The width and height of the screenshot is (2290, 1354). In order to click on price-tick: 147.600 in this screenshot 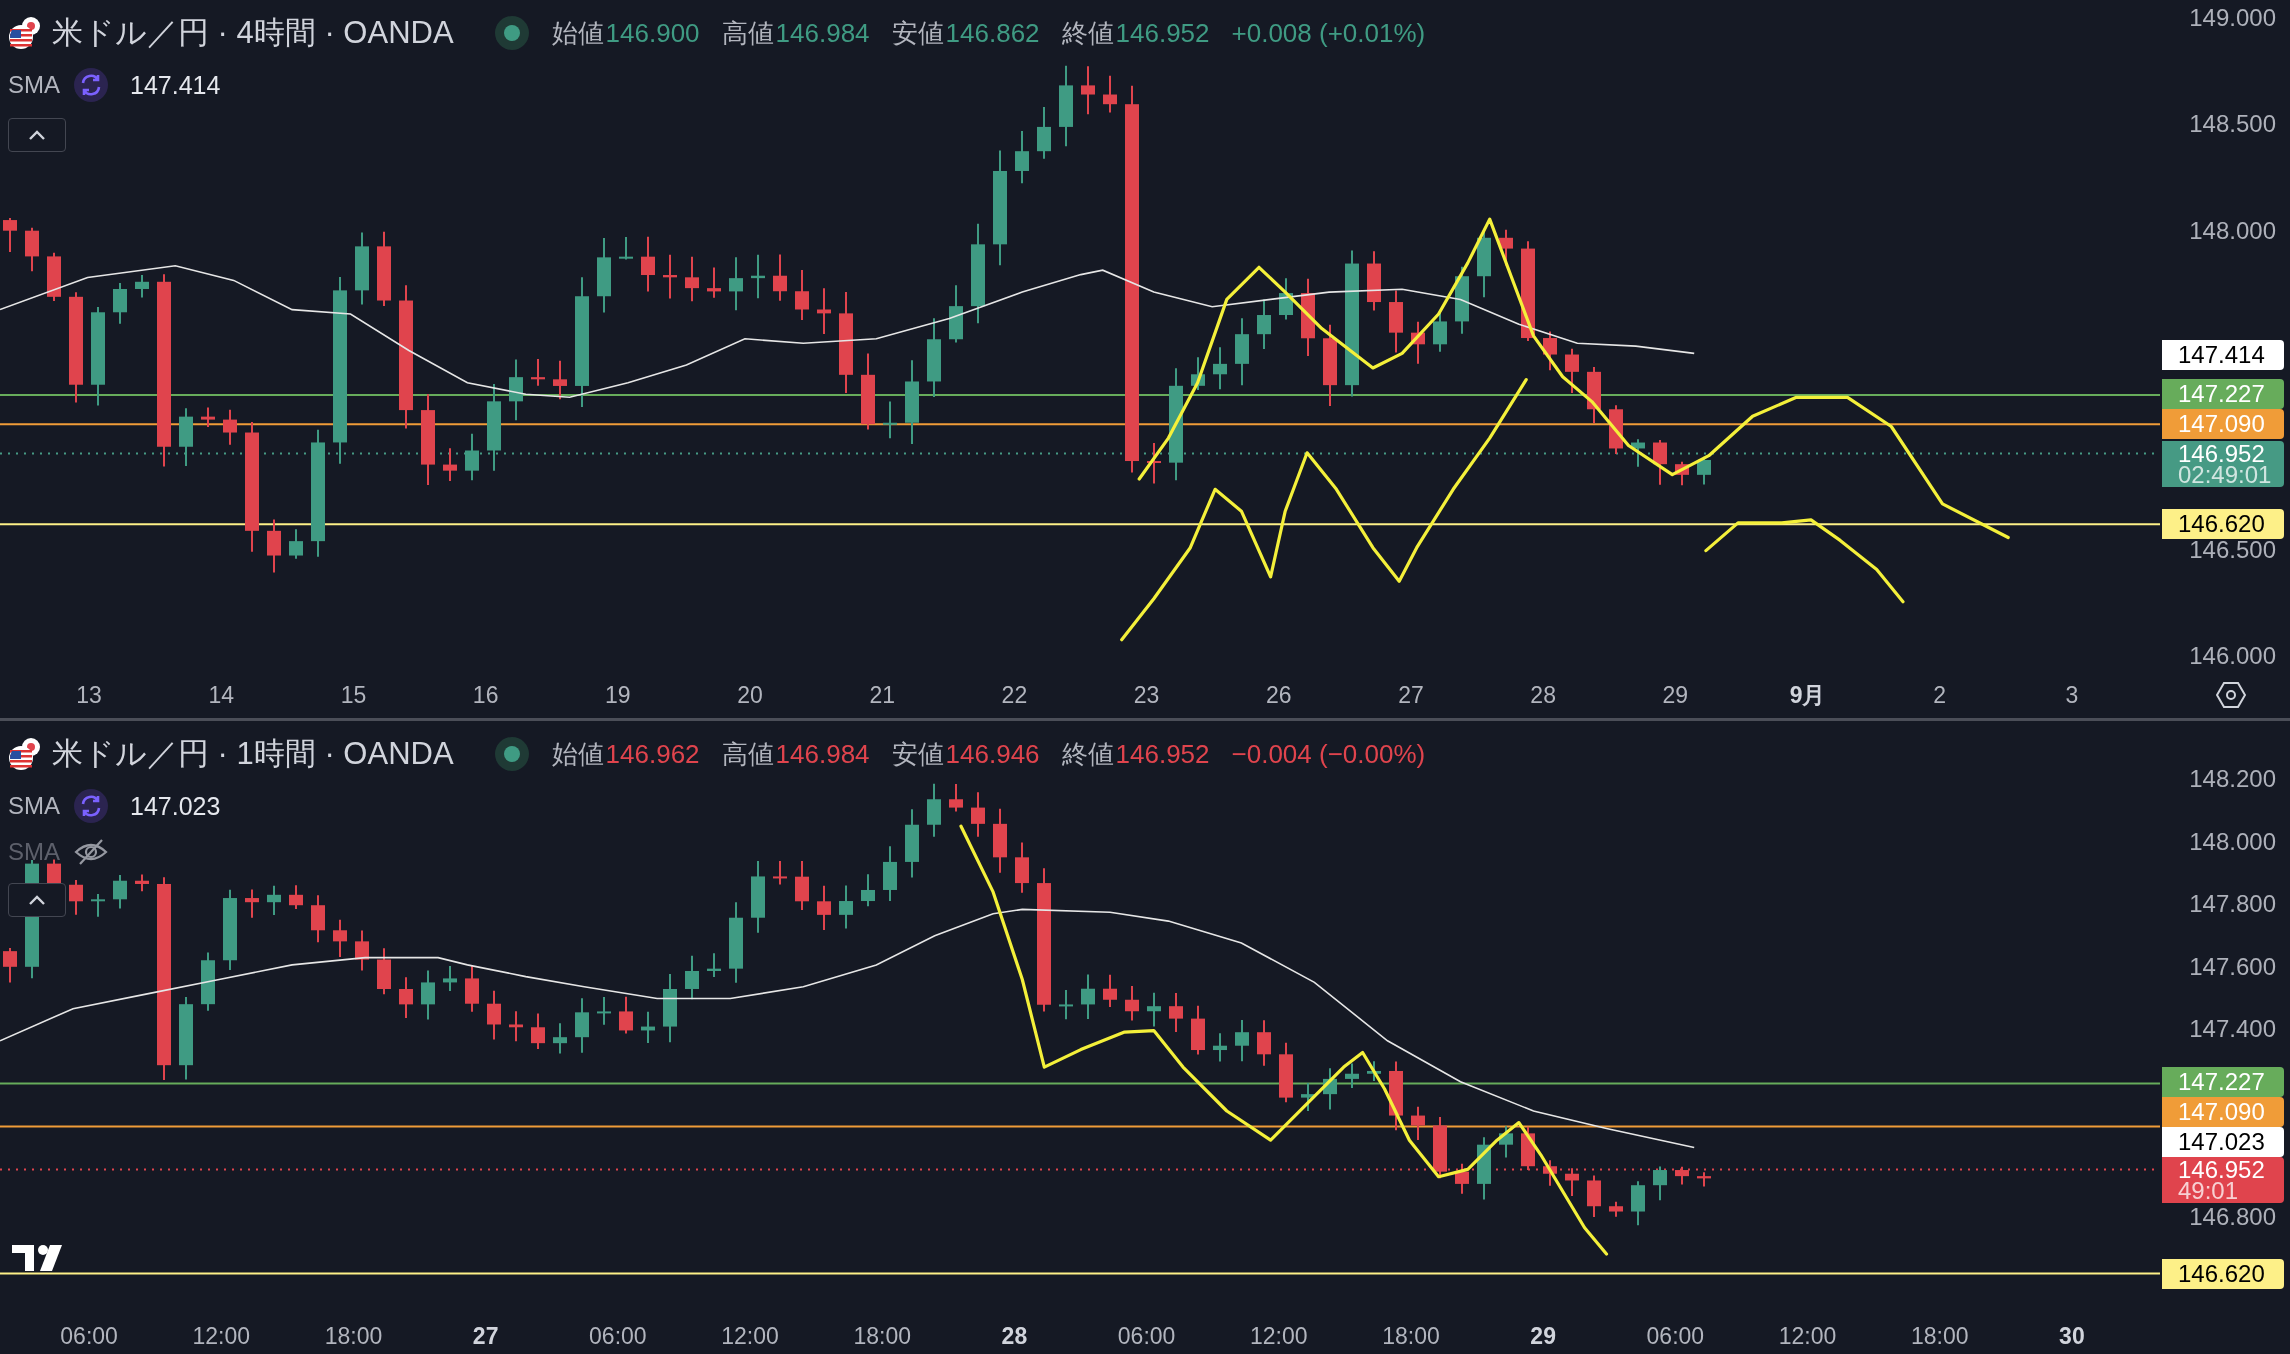, I will do `click(2232, 966)`.